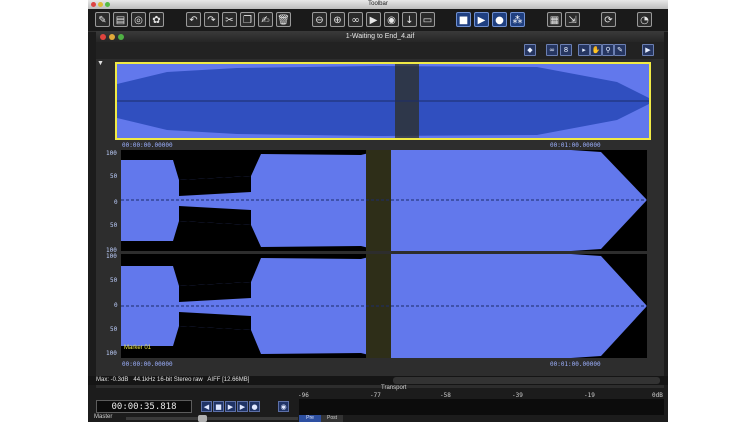 The width and height of the screenshot is (750, 422). What do you see at coordinates (116, 305) in the screenshot?
I see `amp-label-0-2: 0` at bounding box center [116, 305].